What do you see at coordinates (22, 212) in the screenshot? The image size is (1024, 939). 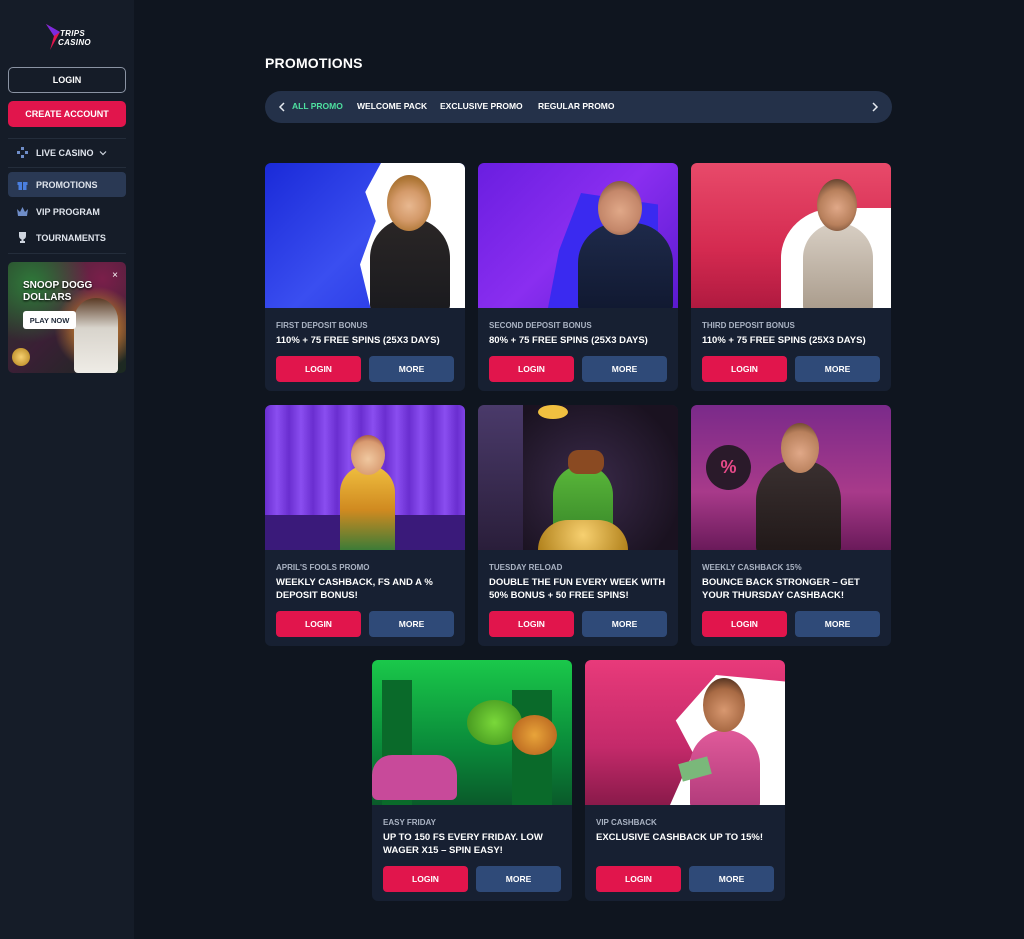 I see `crown-icon` at bounding box center [22, 212].